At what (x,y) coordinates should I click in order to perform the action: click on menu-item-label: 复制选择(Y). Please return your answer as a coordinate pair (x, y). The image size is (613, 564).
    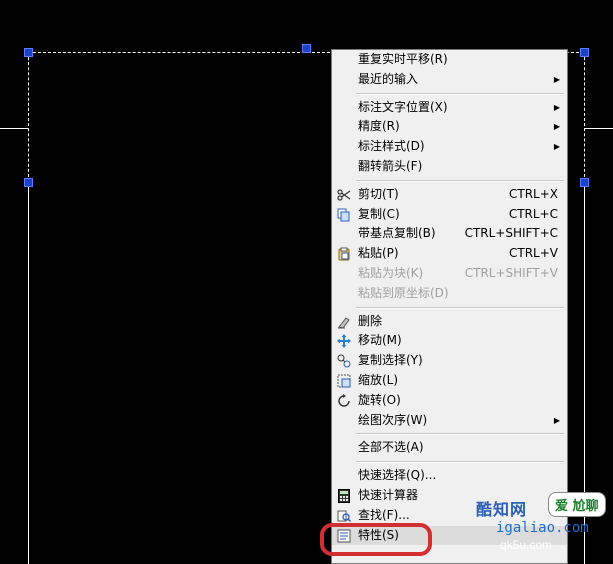
    Looking at the image, I should click on (390, 360).